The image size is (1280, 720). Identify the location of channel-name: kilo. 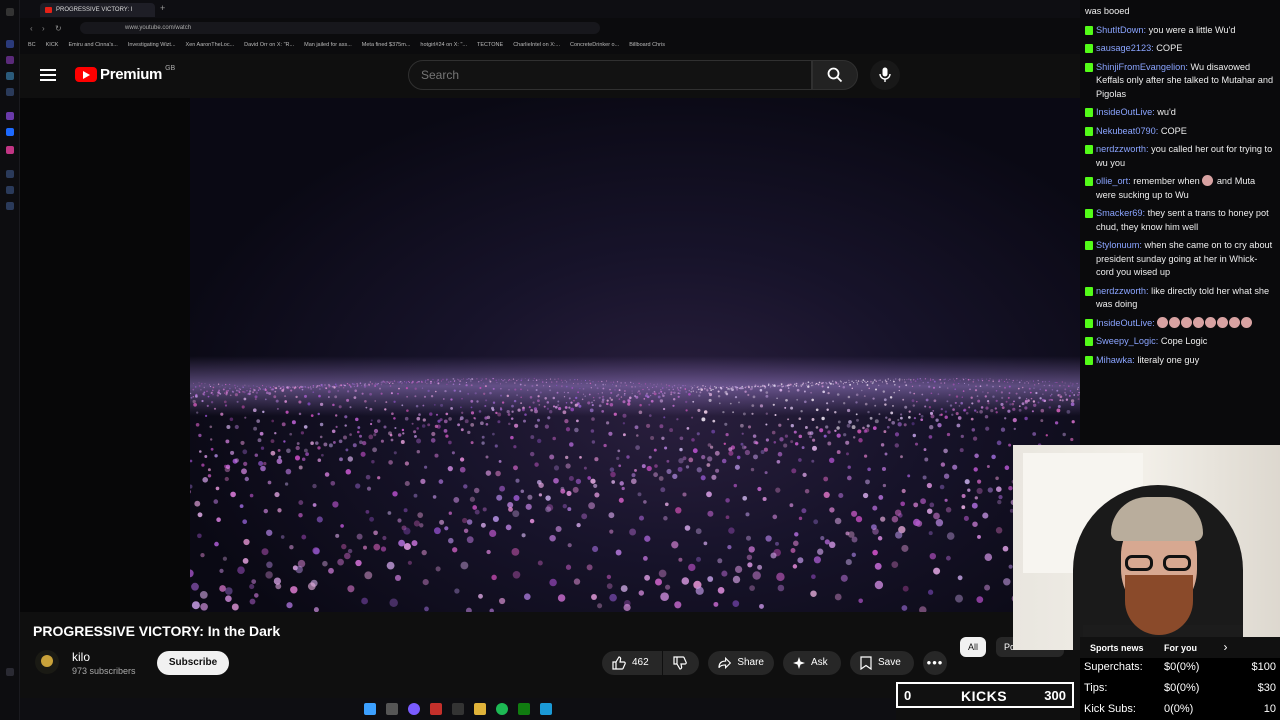
(81, 657).